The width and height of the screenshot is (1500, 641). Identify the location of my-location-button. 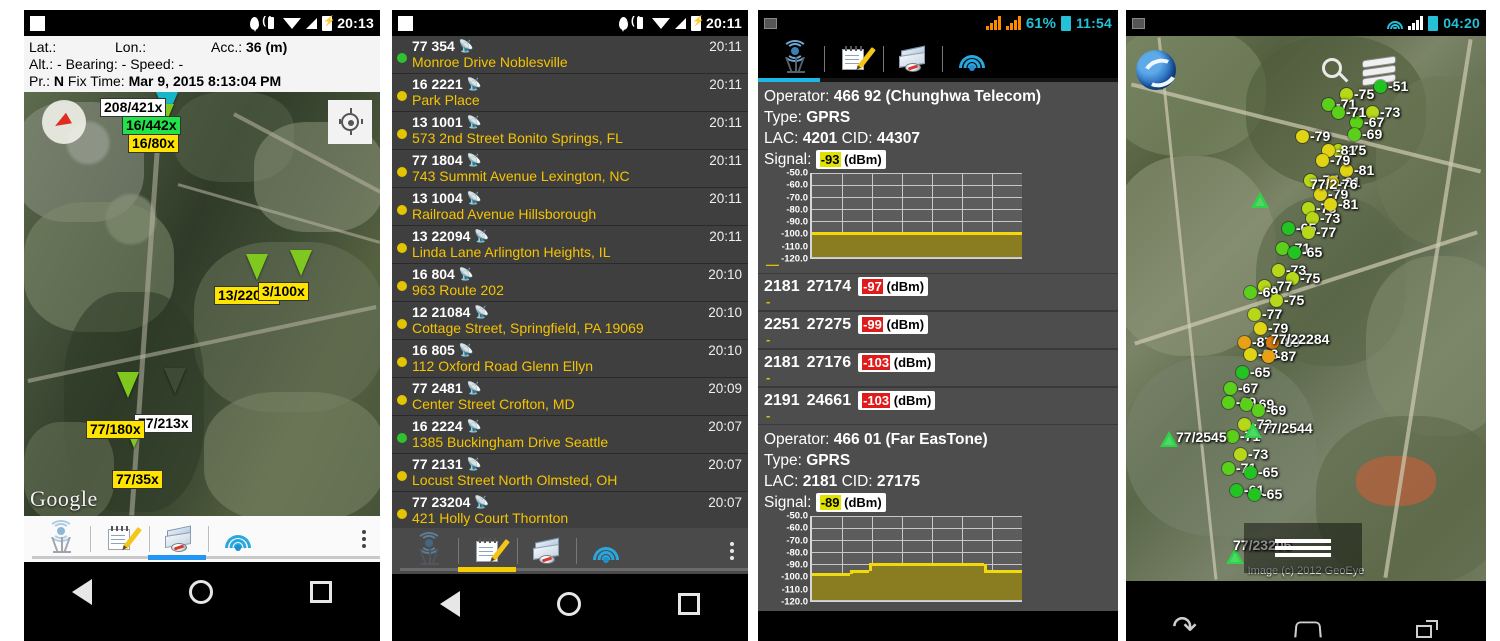
(350, 122).